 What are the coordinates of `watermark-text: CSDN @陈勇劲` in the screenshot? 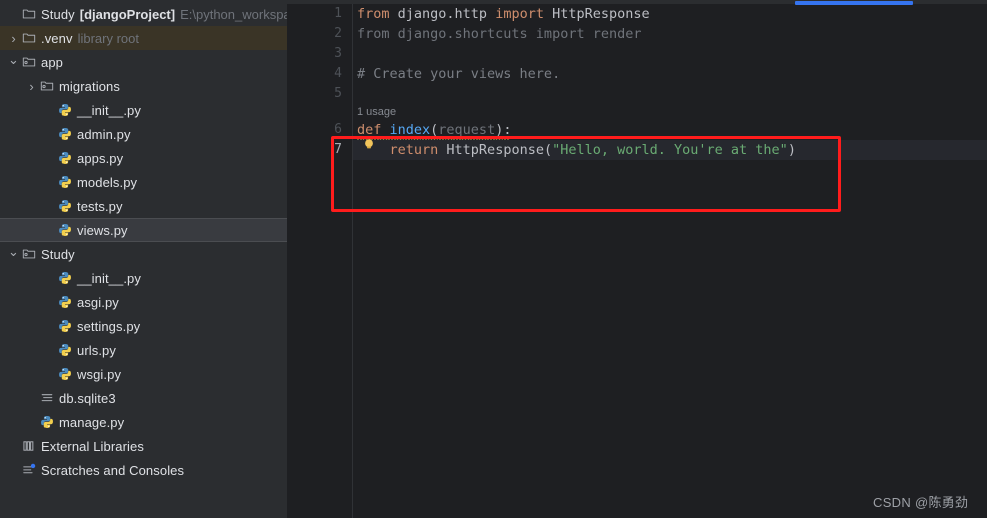 It's located at (921, 502).